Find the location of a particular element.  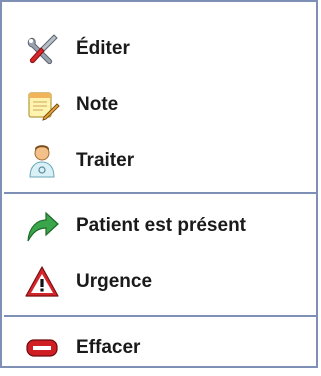

menu-item-label: Patient est présent is located at coordinates (161, 225).